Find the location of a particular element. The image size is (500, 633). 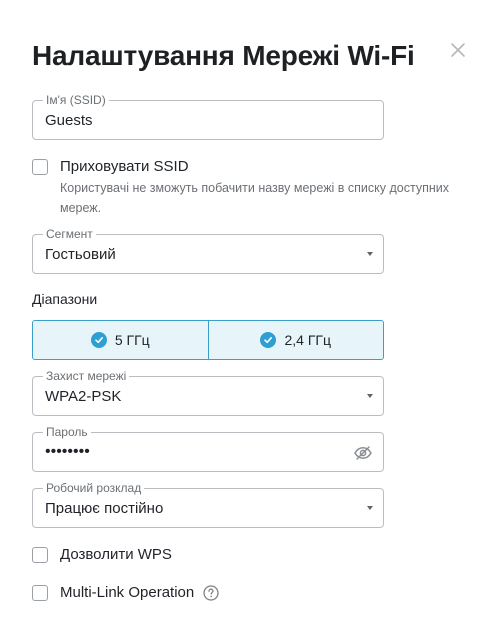

band-5ghz-toggle: 5 ГГц is located at coordinates (120, 340).